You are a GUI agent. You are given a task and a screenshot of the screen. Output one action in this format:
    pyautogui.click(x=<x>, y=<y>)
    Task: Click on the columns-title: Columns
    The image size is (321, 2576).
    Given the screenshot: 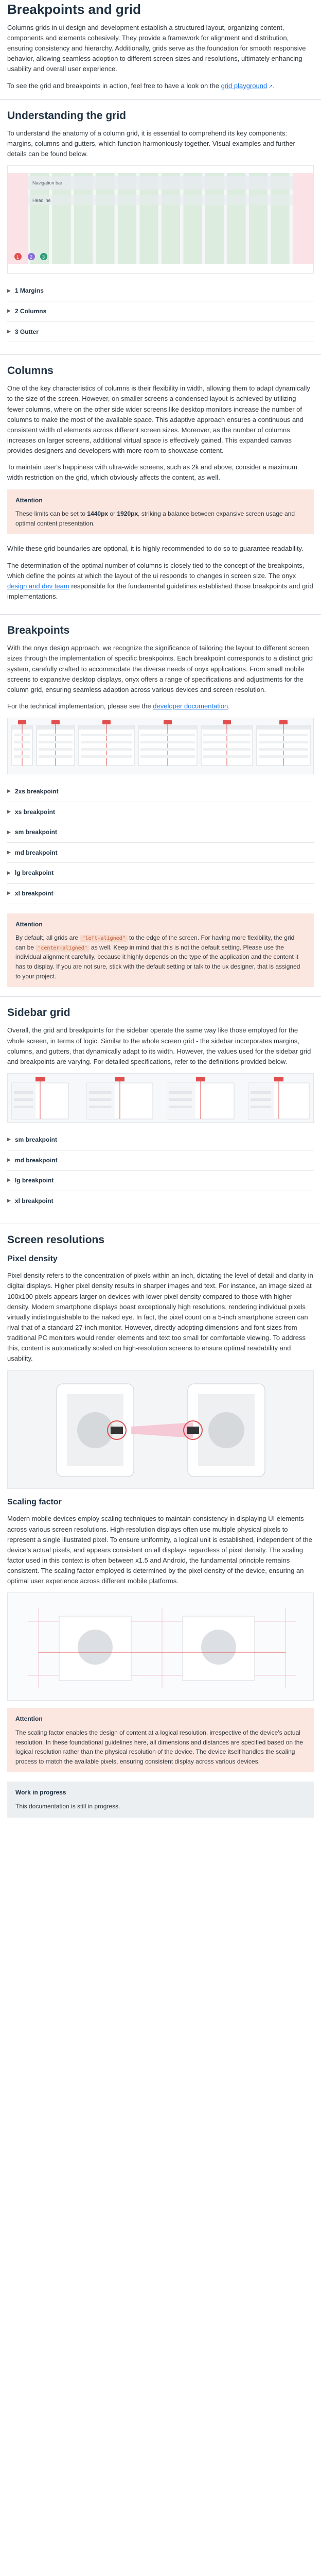 What is the action you would take?
    pyautogui.click(x=30, y=371)
    